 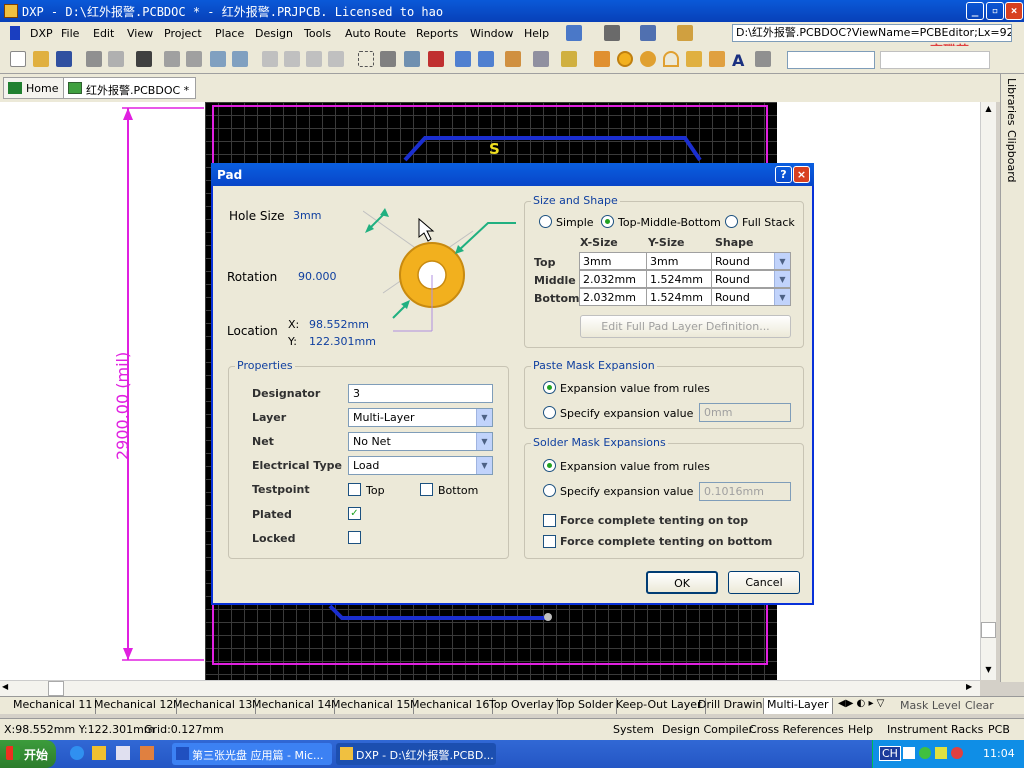 What do you see at coordinates (648, 33) in the screenshot?
I see `text-tool-icon` at bounding box center [648, 33].